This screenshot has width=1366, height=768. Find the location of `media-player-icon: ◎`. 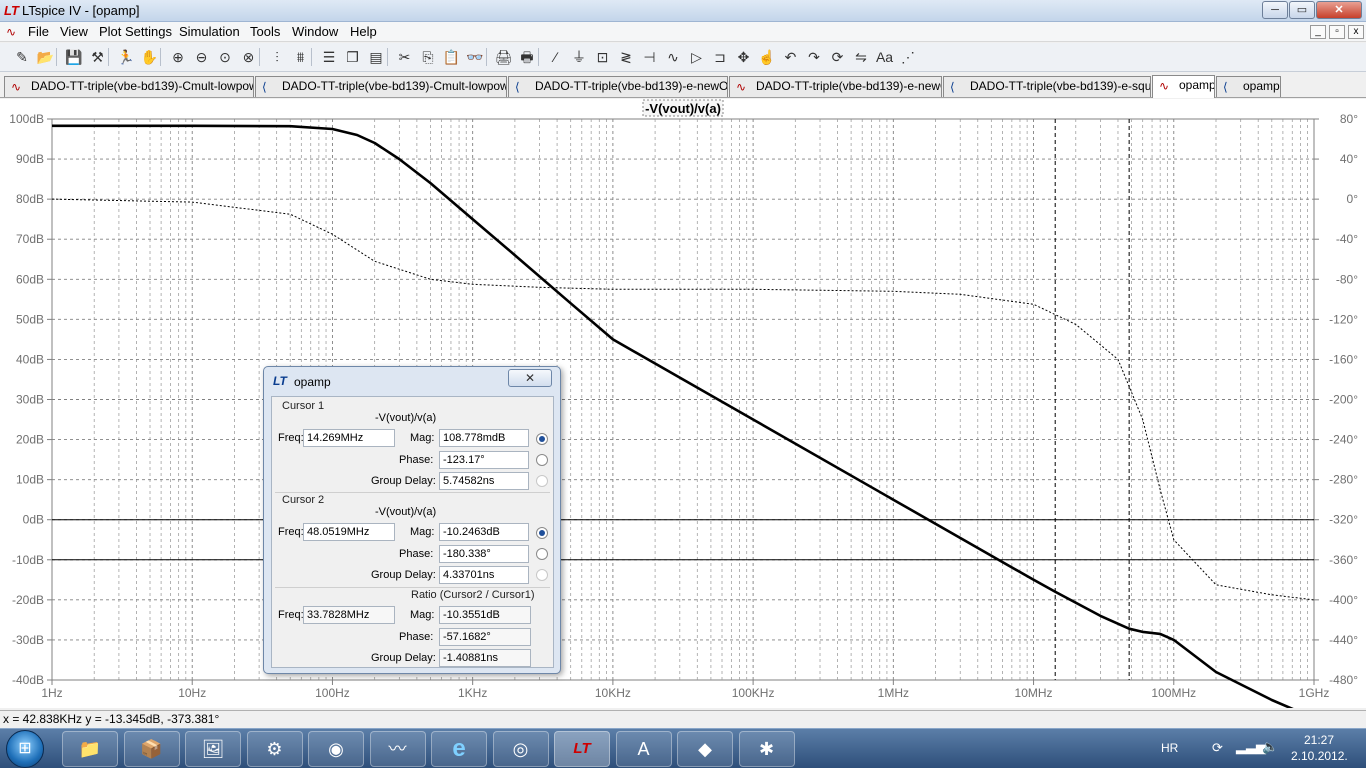

media-player-icon: ◎ is located at coordinates (520, 749).